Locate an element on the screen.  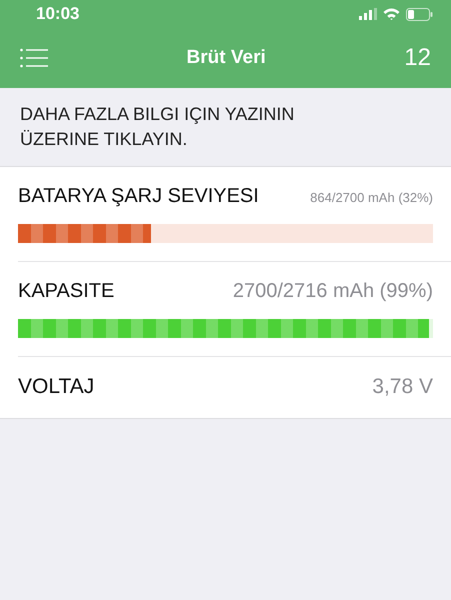
signal-icon is located at coordinates (368, 14).